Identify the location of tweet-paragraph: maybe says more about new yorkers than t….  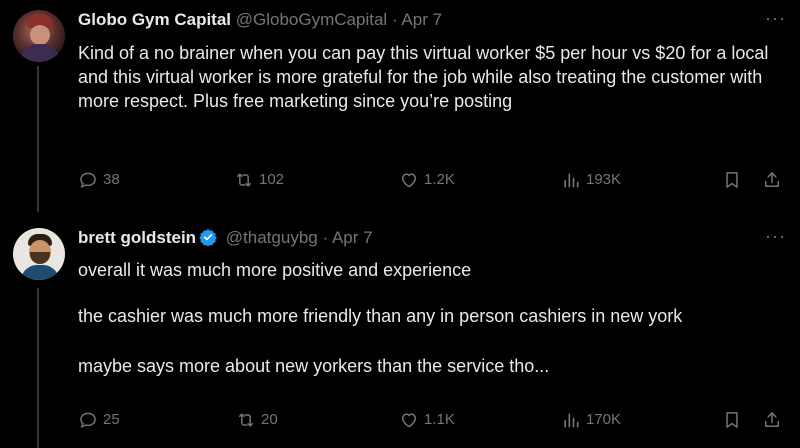
(314, 366).